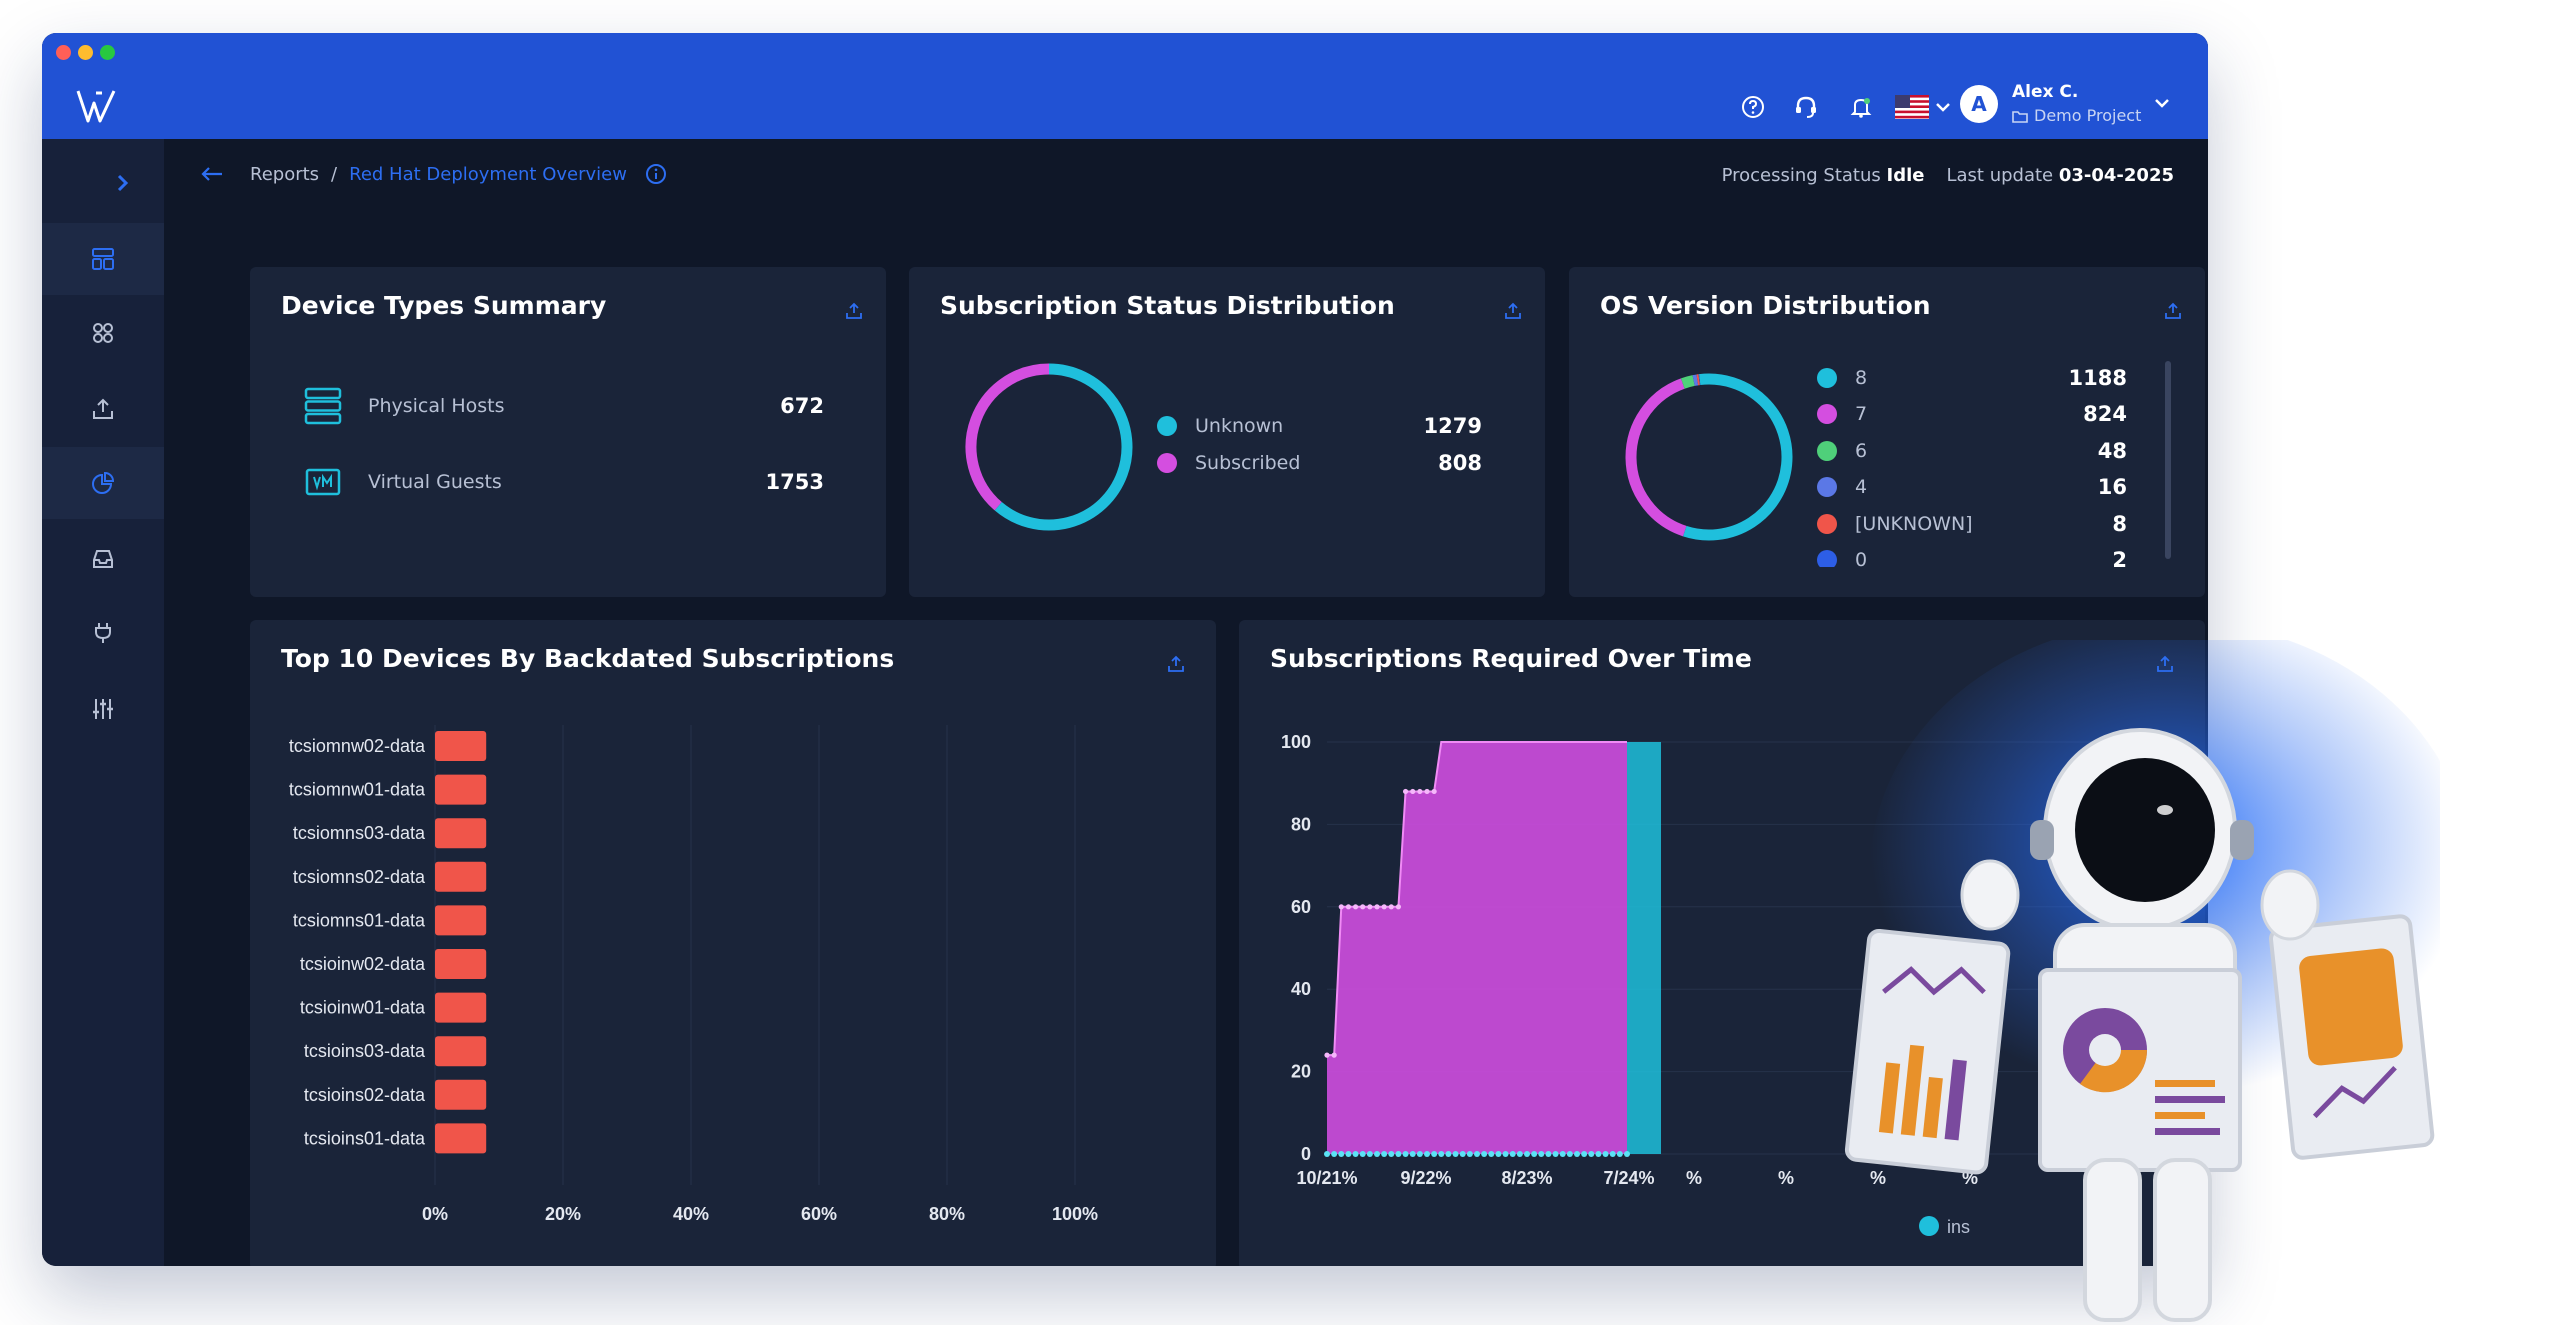 The image size is (2560, 1325). I want to click on x-tick-label: 8/23%, so click(1526, 1178).